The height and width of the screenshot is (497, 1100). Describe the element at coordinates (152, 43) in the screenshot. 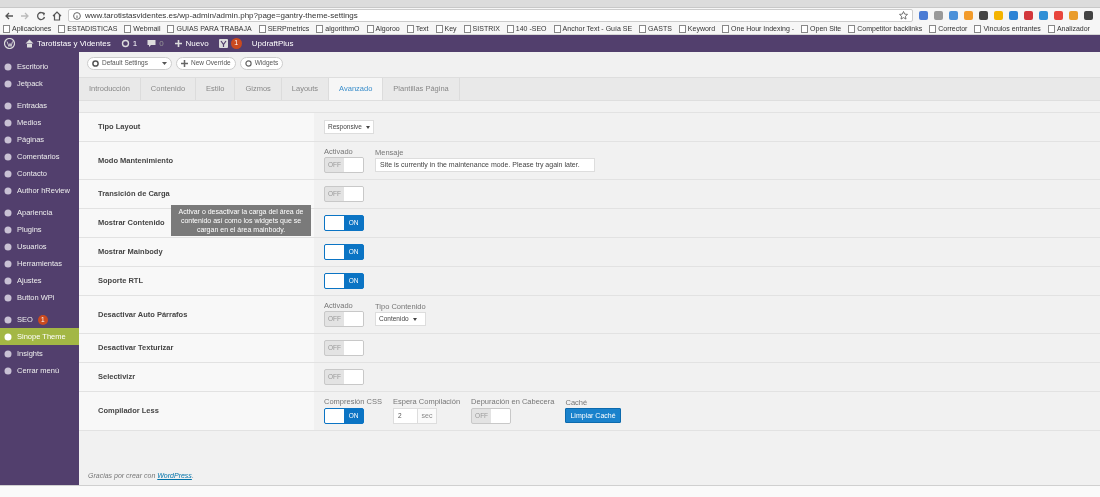

I see `comment-icon` at that location.